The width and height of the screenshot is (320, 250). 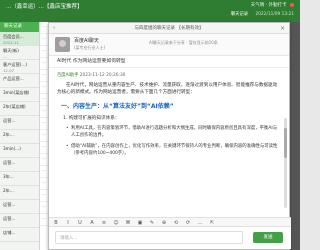 What do you see at coordinates (268, 5) in the screenshot?
I see `status-text: 天气晴 · 外勤打卡` at bounding box center [268, 5].